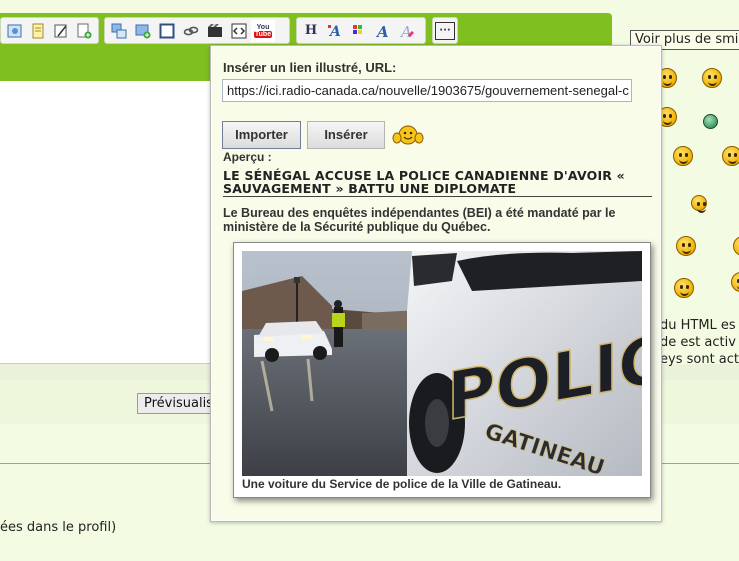  What do you see at coordinates (407, 31) in the screenshot?
I see `clear-format-icon: A` at bounding box center [407, 31].